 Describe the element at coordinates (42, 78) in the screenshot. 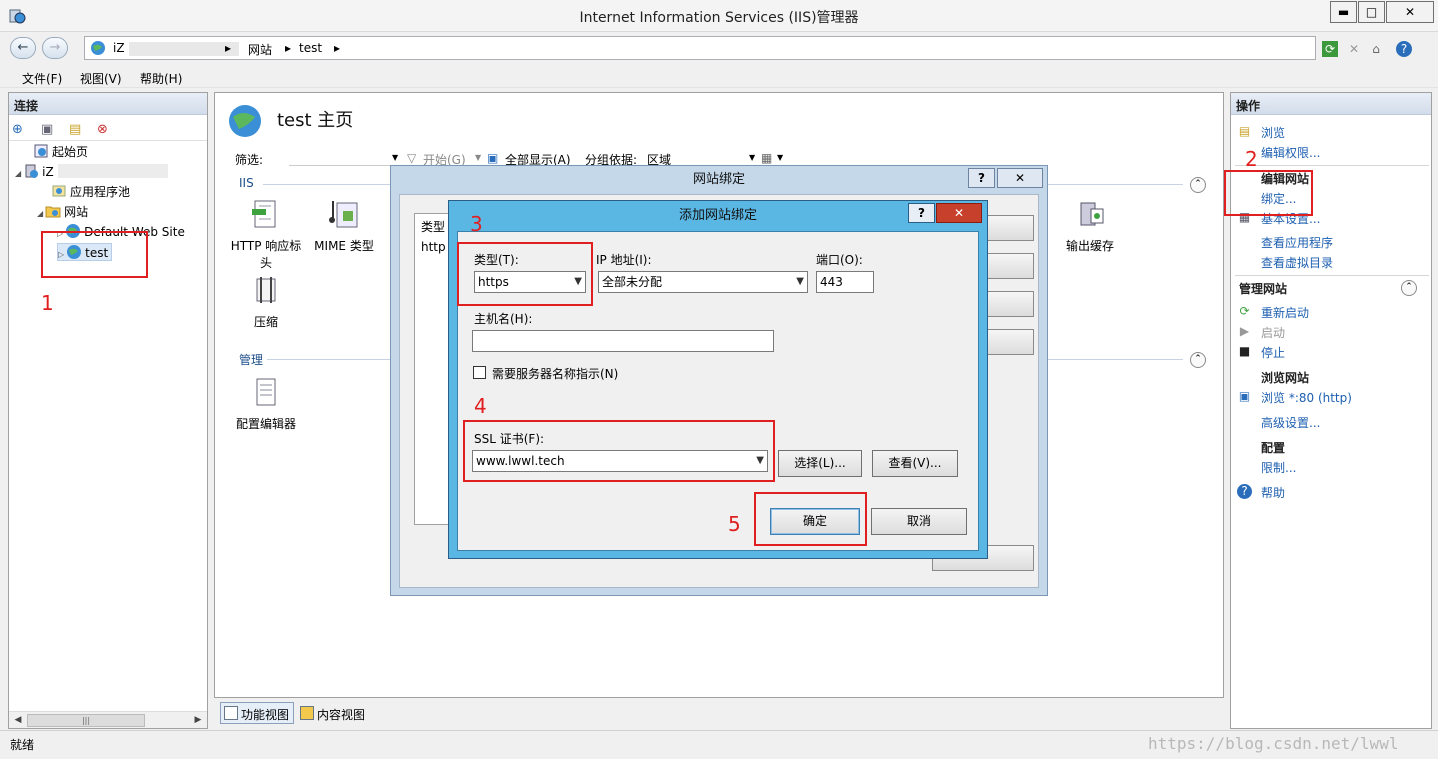

I see `menu-file: 文件(F)` at that location.